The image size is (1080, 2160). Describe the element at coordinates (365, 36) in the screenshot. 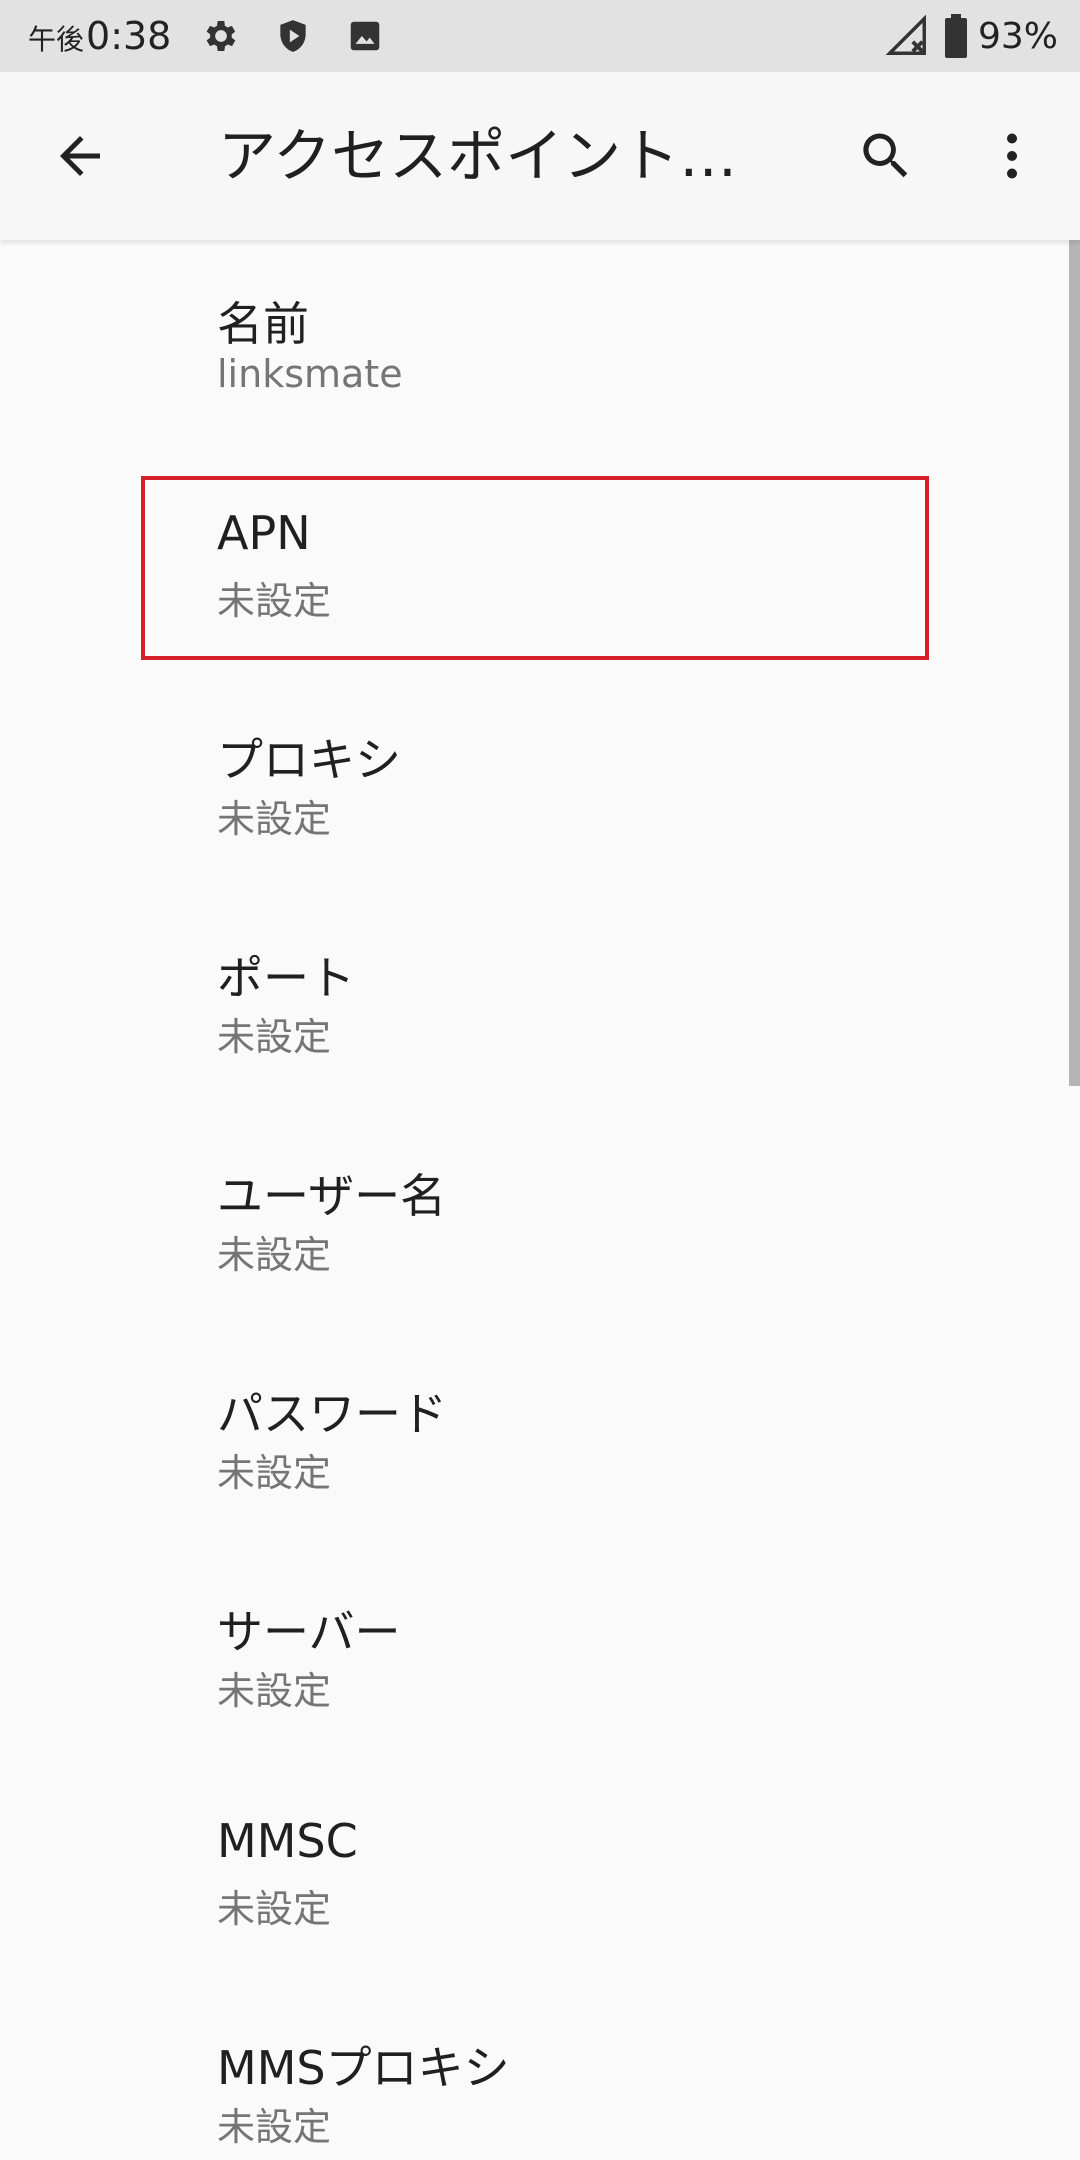

I see `image-icon` at that location.